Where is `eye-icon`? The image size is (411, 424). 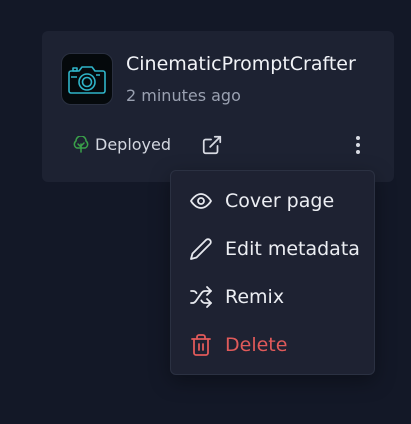 eye-icon is located at coordinates (201, 201).